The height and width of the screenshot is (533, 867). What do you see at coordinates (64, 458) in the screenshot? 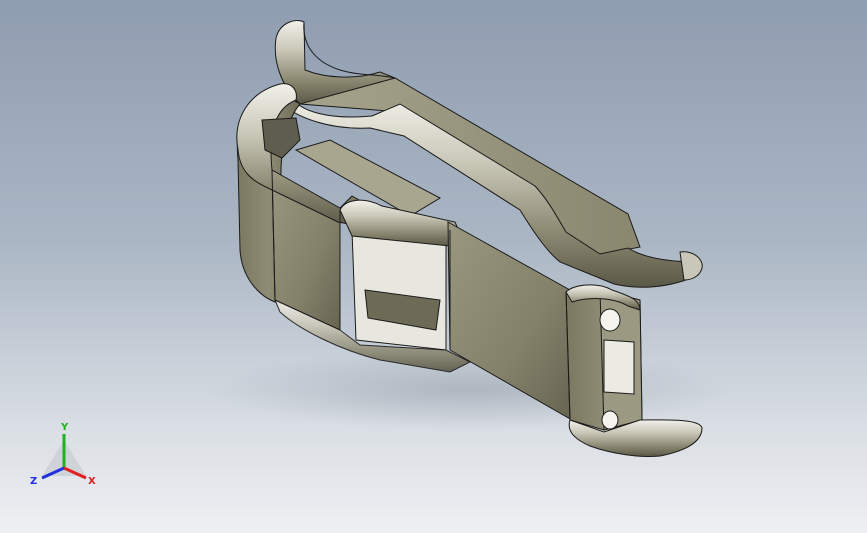
I see `view-orientation-triad: Y X Z` at bounding box center [64, 458].